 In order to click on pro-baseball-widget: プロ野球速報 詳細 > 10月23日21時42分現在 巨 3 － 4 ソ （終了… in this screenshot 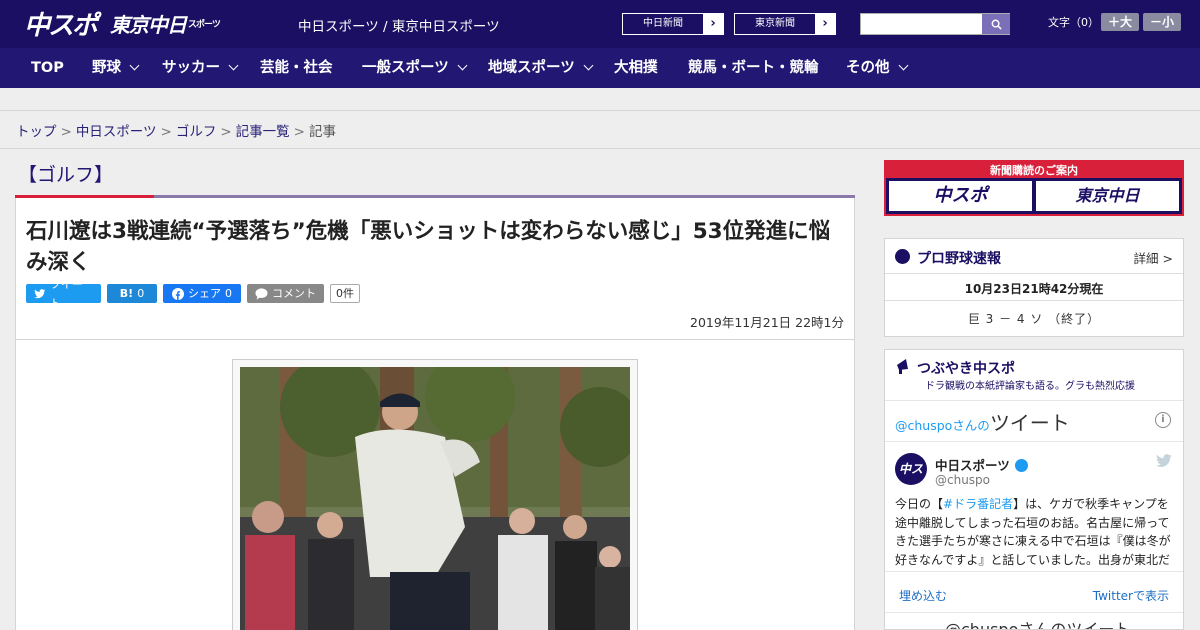, I will do `click(1034, 287)`.